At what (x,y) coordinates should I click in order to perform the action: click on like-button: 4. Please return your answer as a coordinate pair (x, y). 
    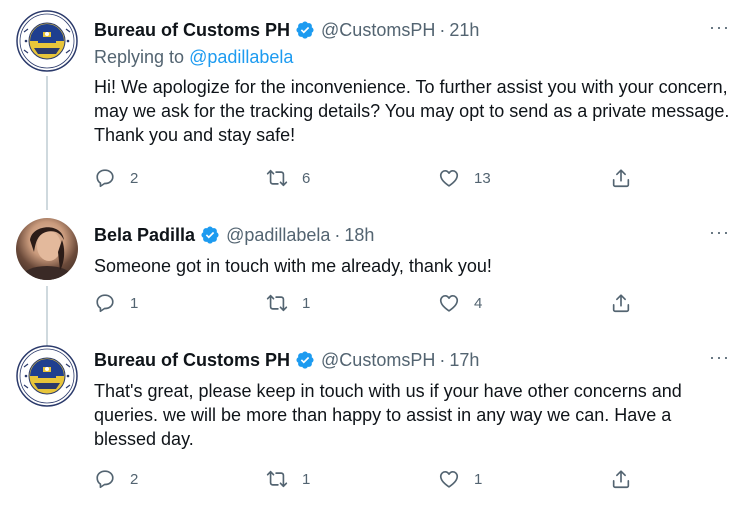
    Looking at the image, I should click on (460, 303).